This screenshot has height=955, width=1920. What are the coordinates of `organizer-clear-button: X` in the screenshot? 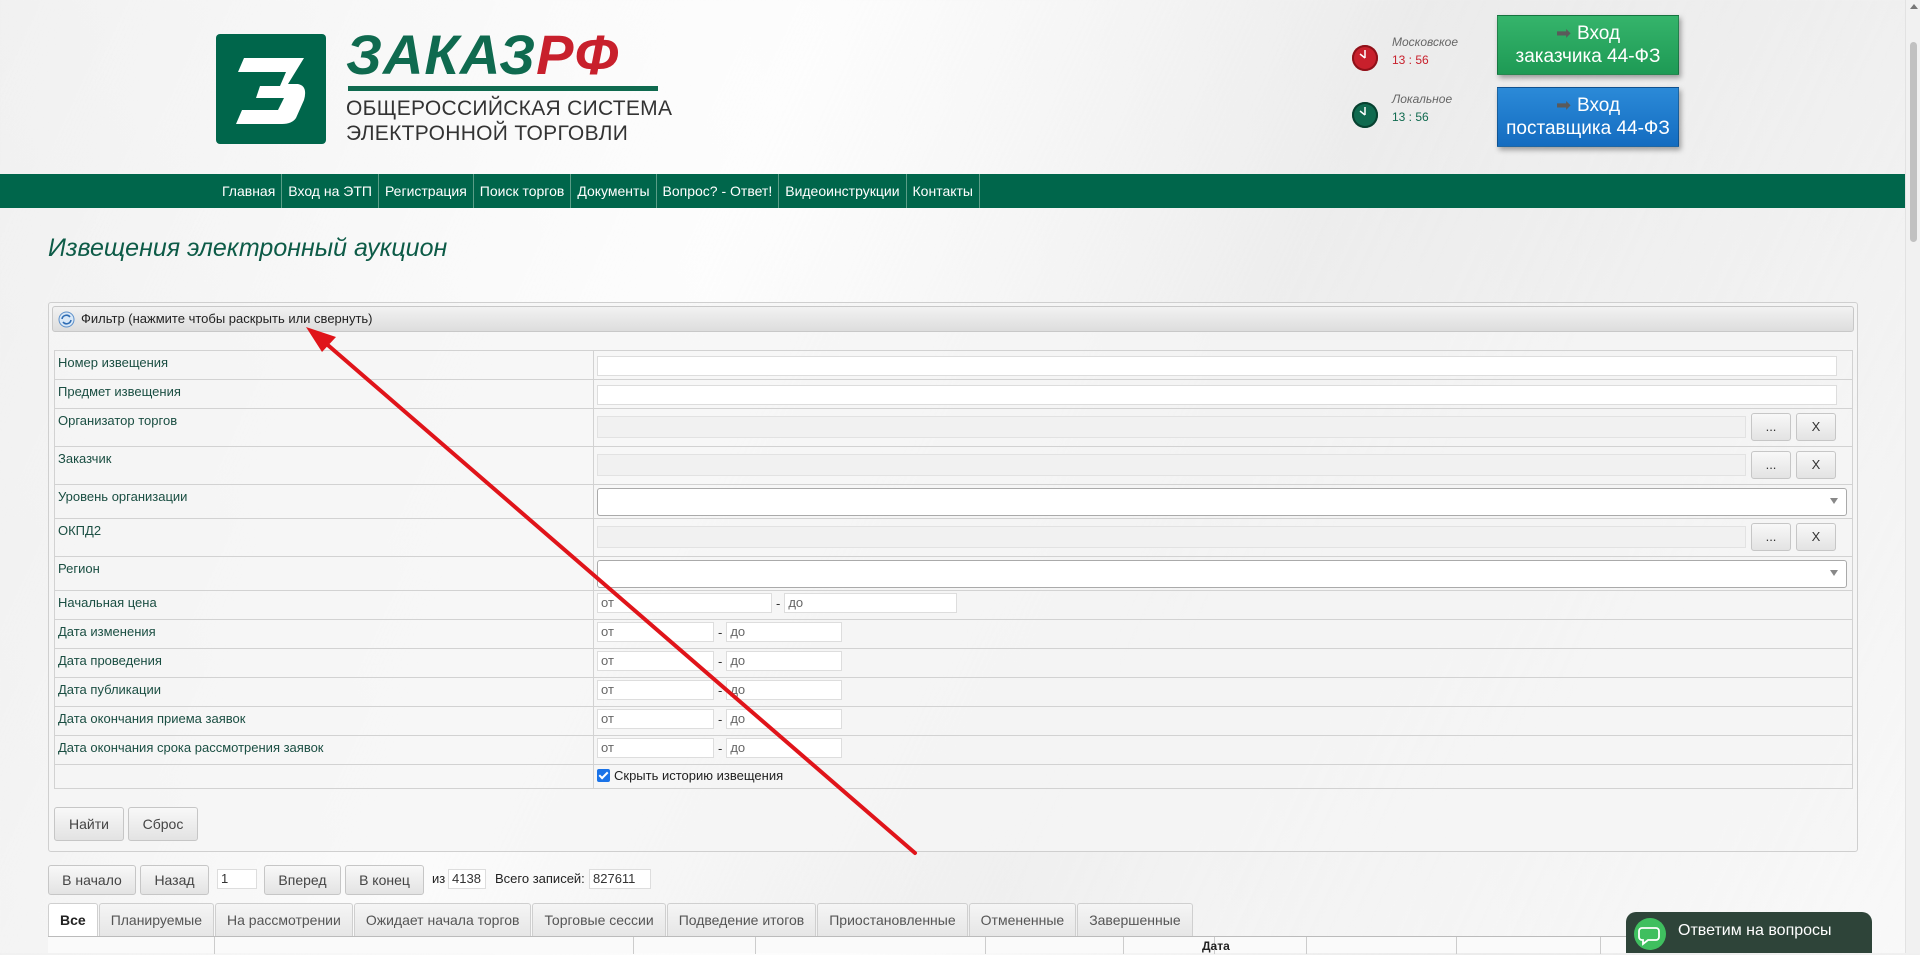 It's located at (1816, 427).